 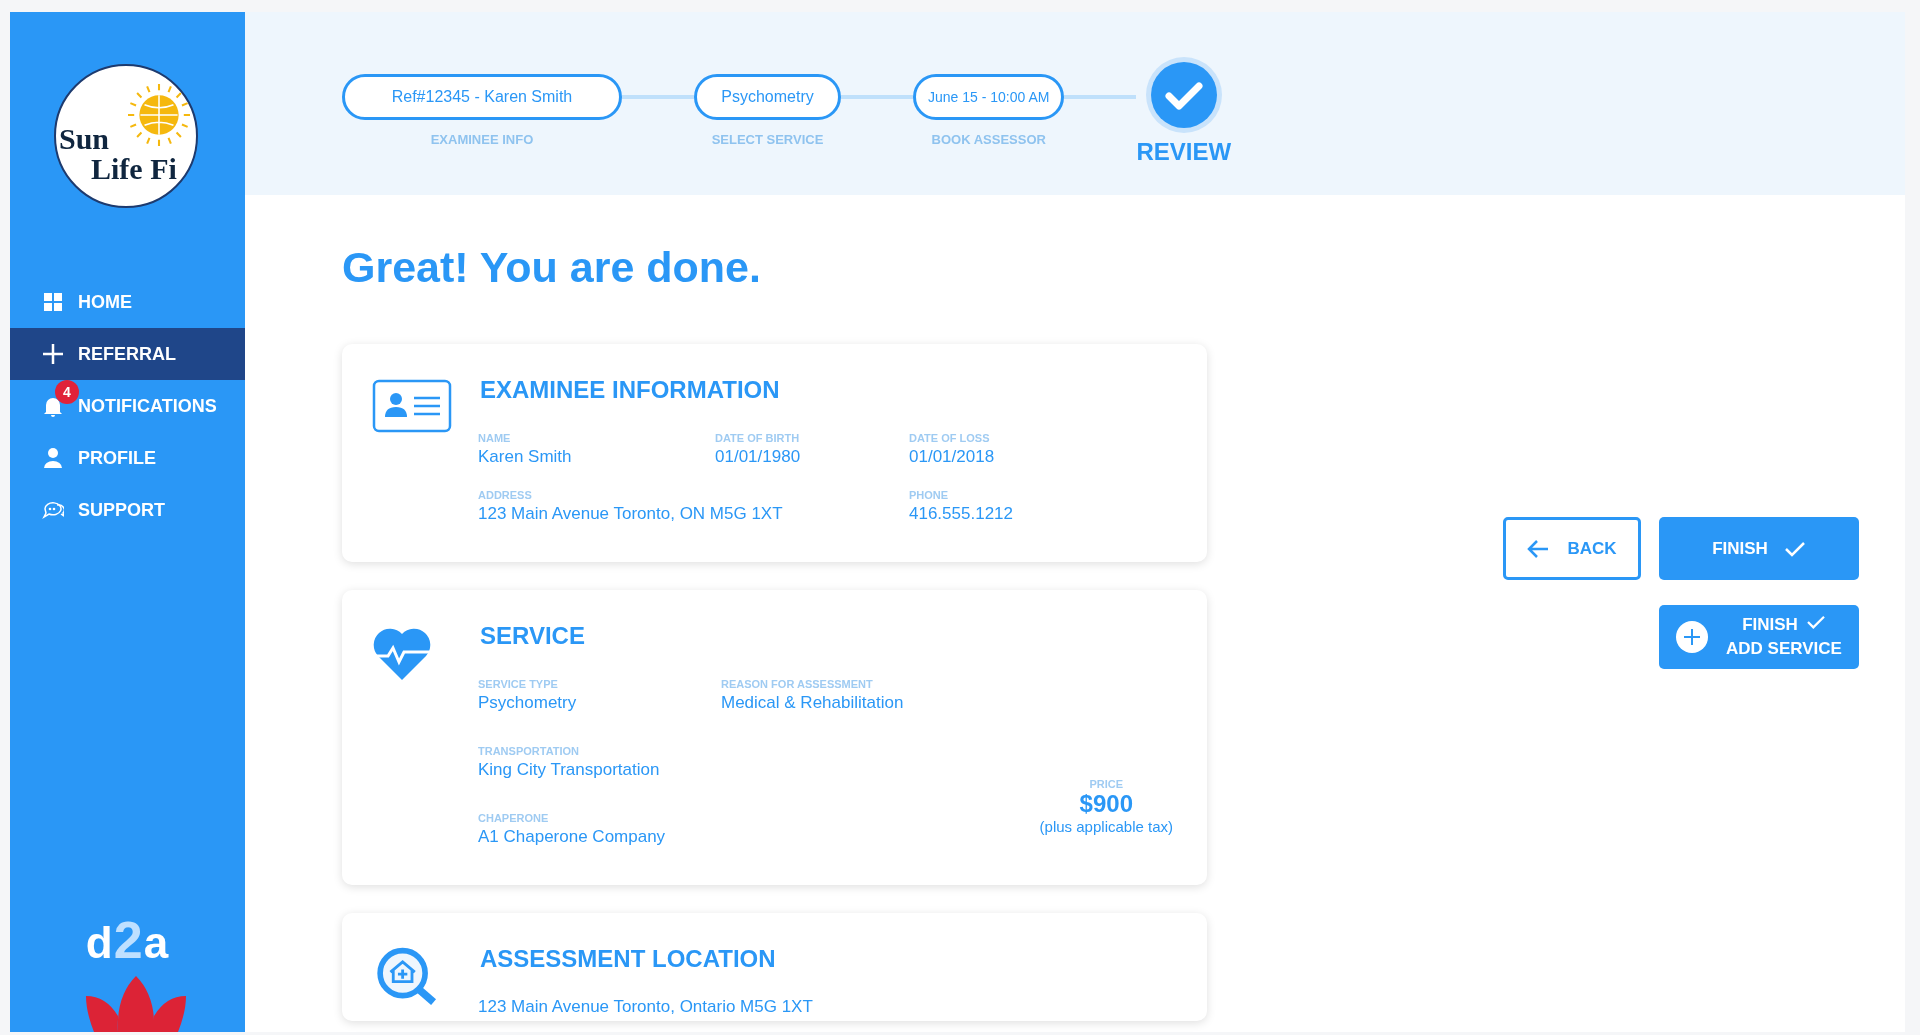 What do you see at coordinates (53, 302) in the screenshot?
I see `grid-icon` at bounding box center [53, 302].